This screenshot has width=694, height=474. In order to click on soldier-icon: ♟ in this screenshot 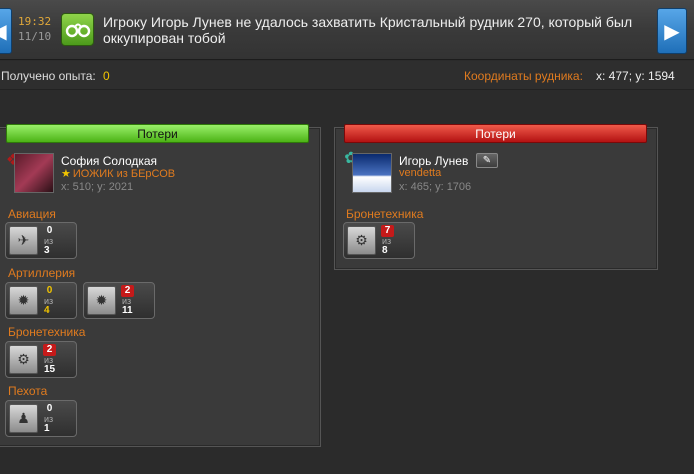, I will do `click(23, 418)`.